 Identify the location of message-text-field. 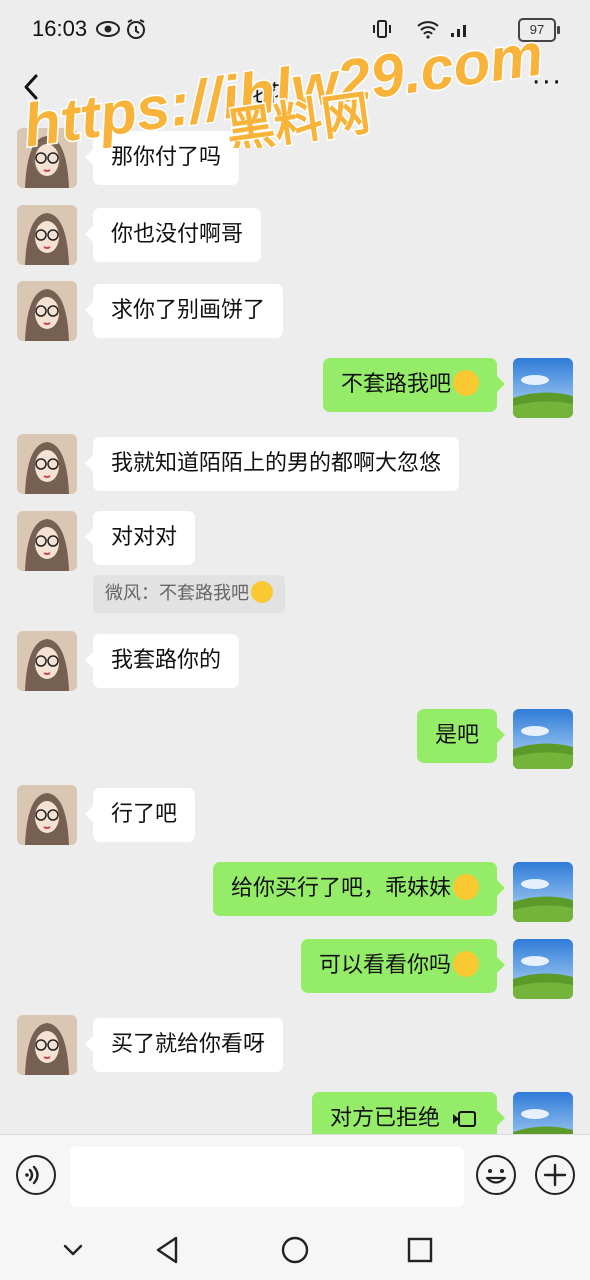
(267, 1177).